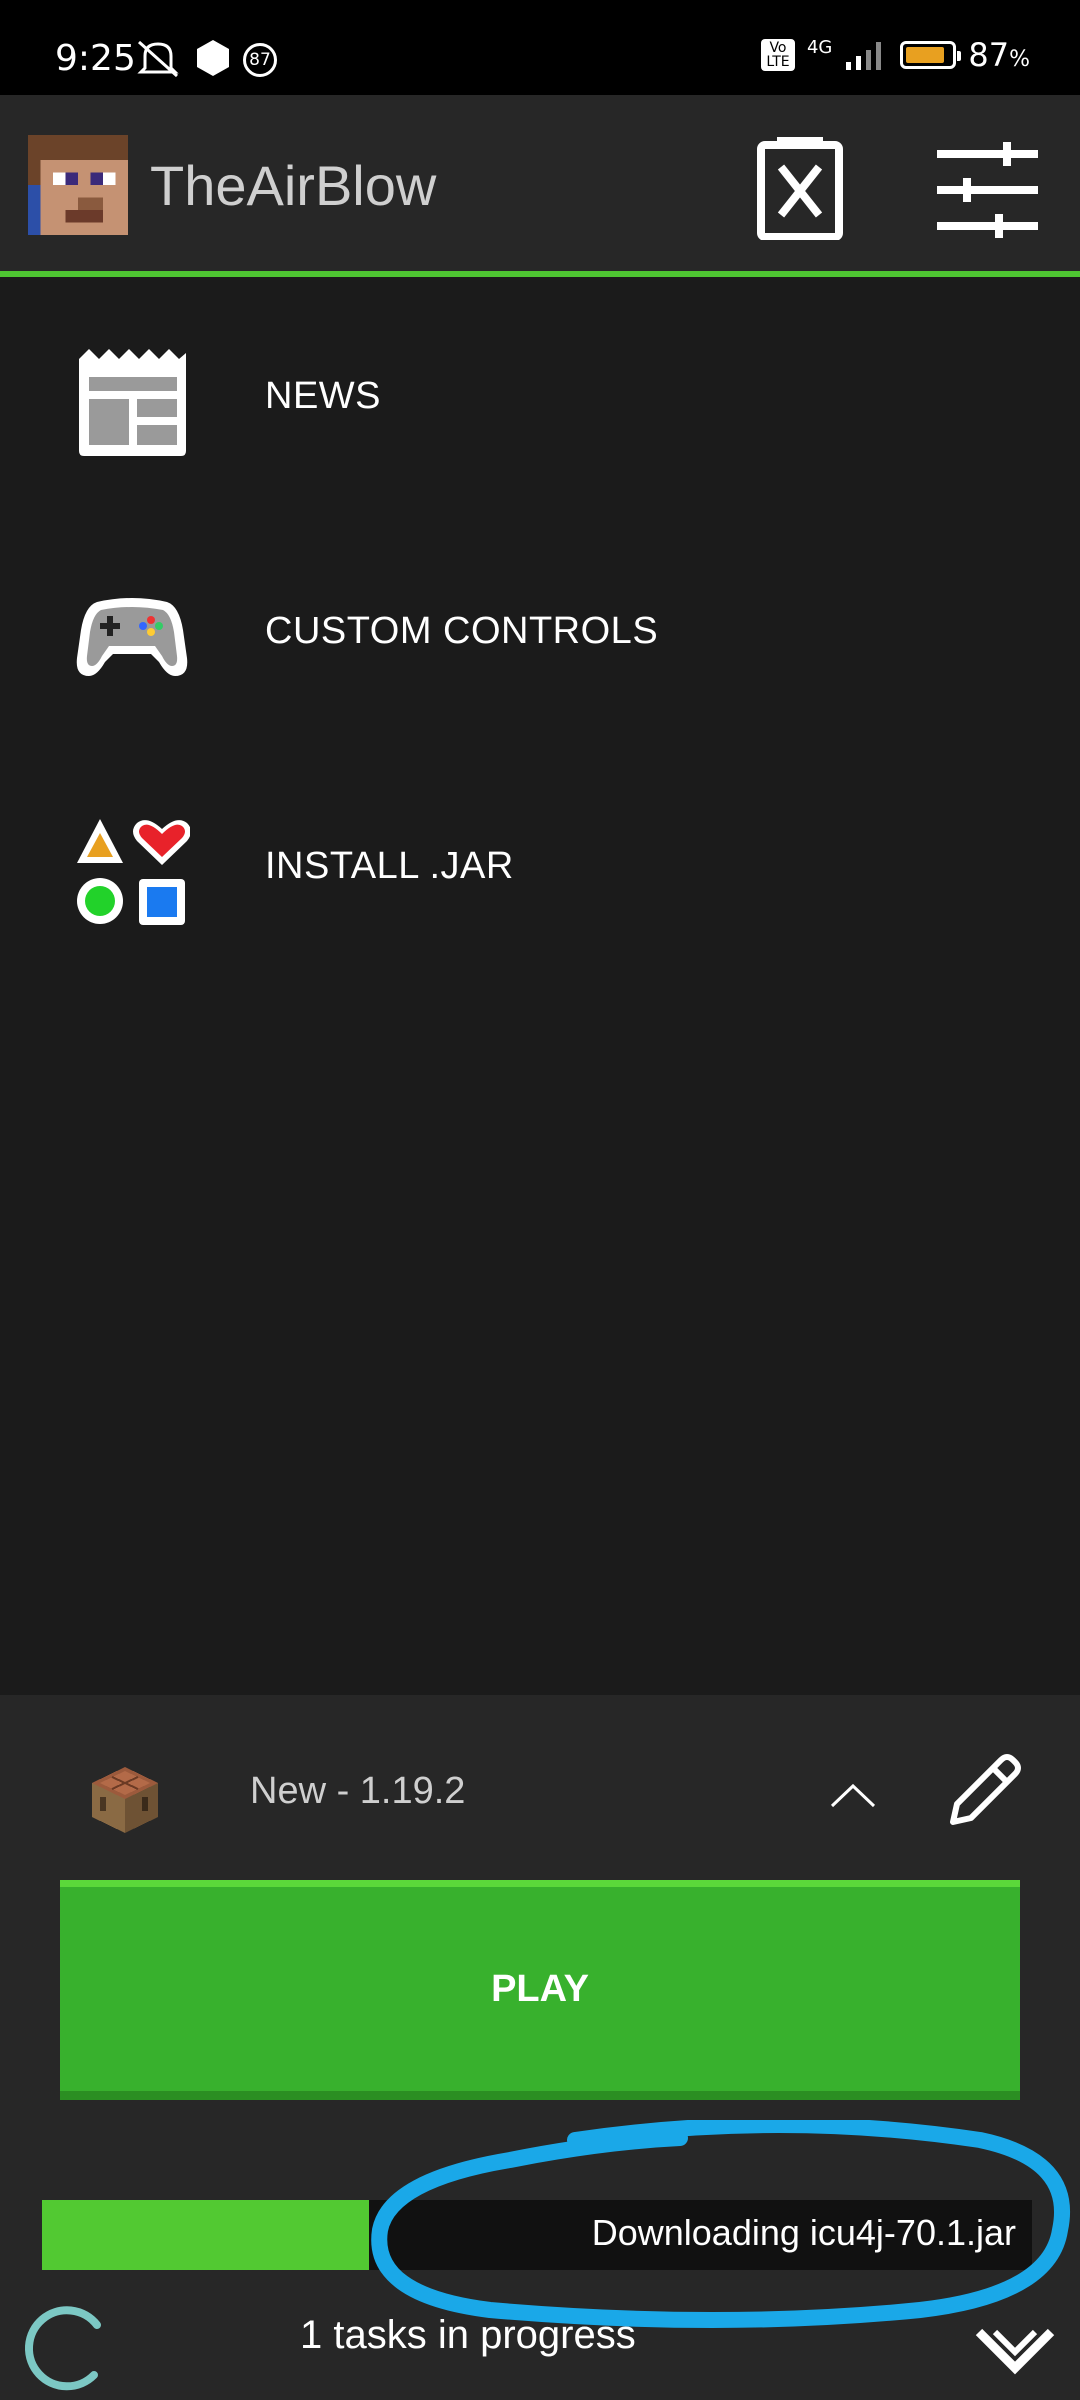  I want to click on newspaper-icon, so click(132, 402).